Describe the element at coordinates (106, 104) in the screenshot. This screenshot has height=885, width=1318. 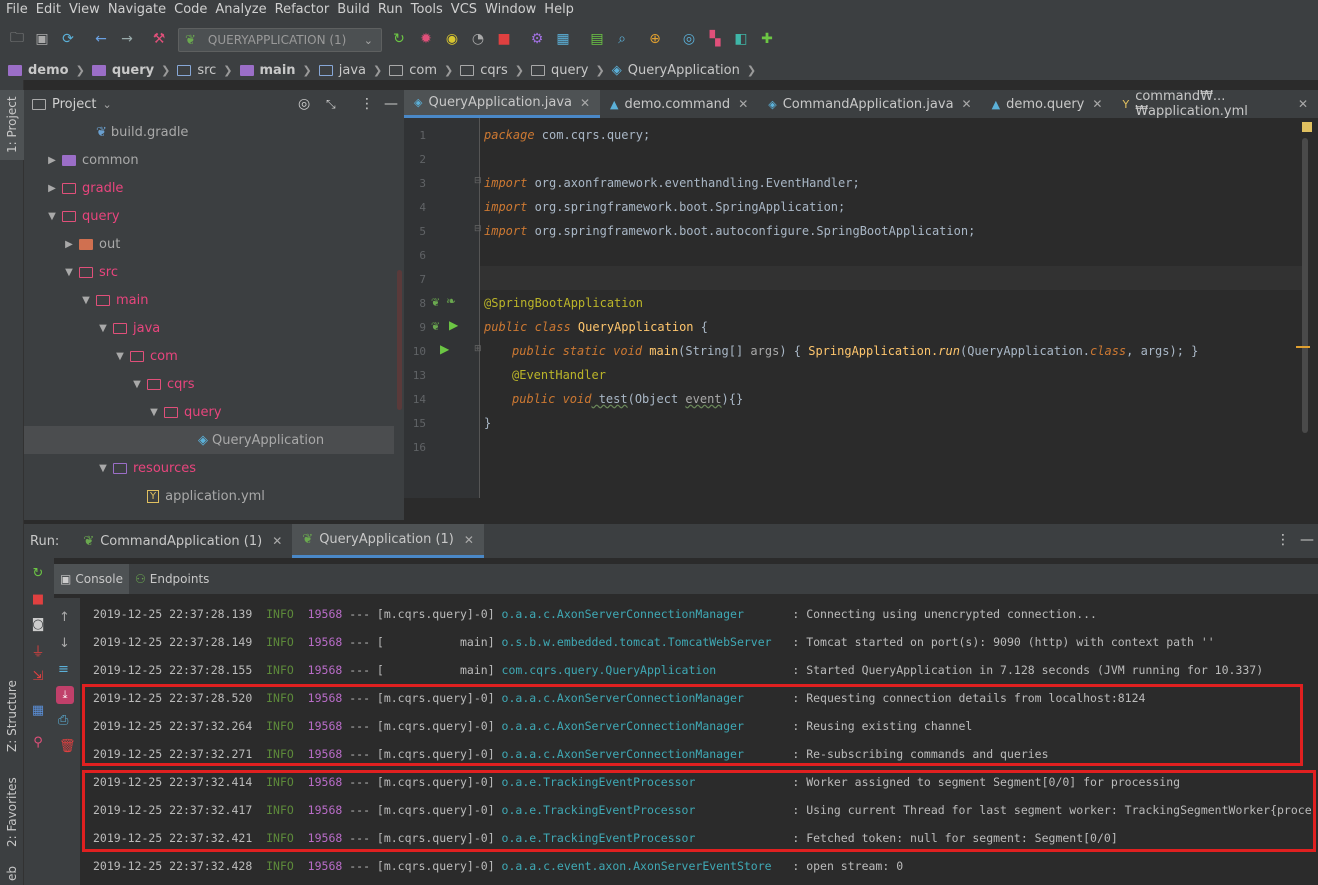
I see `chevron-down-icon: ⌄` at that location.